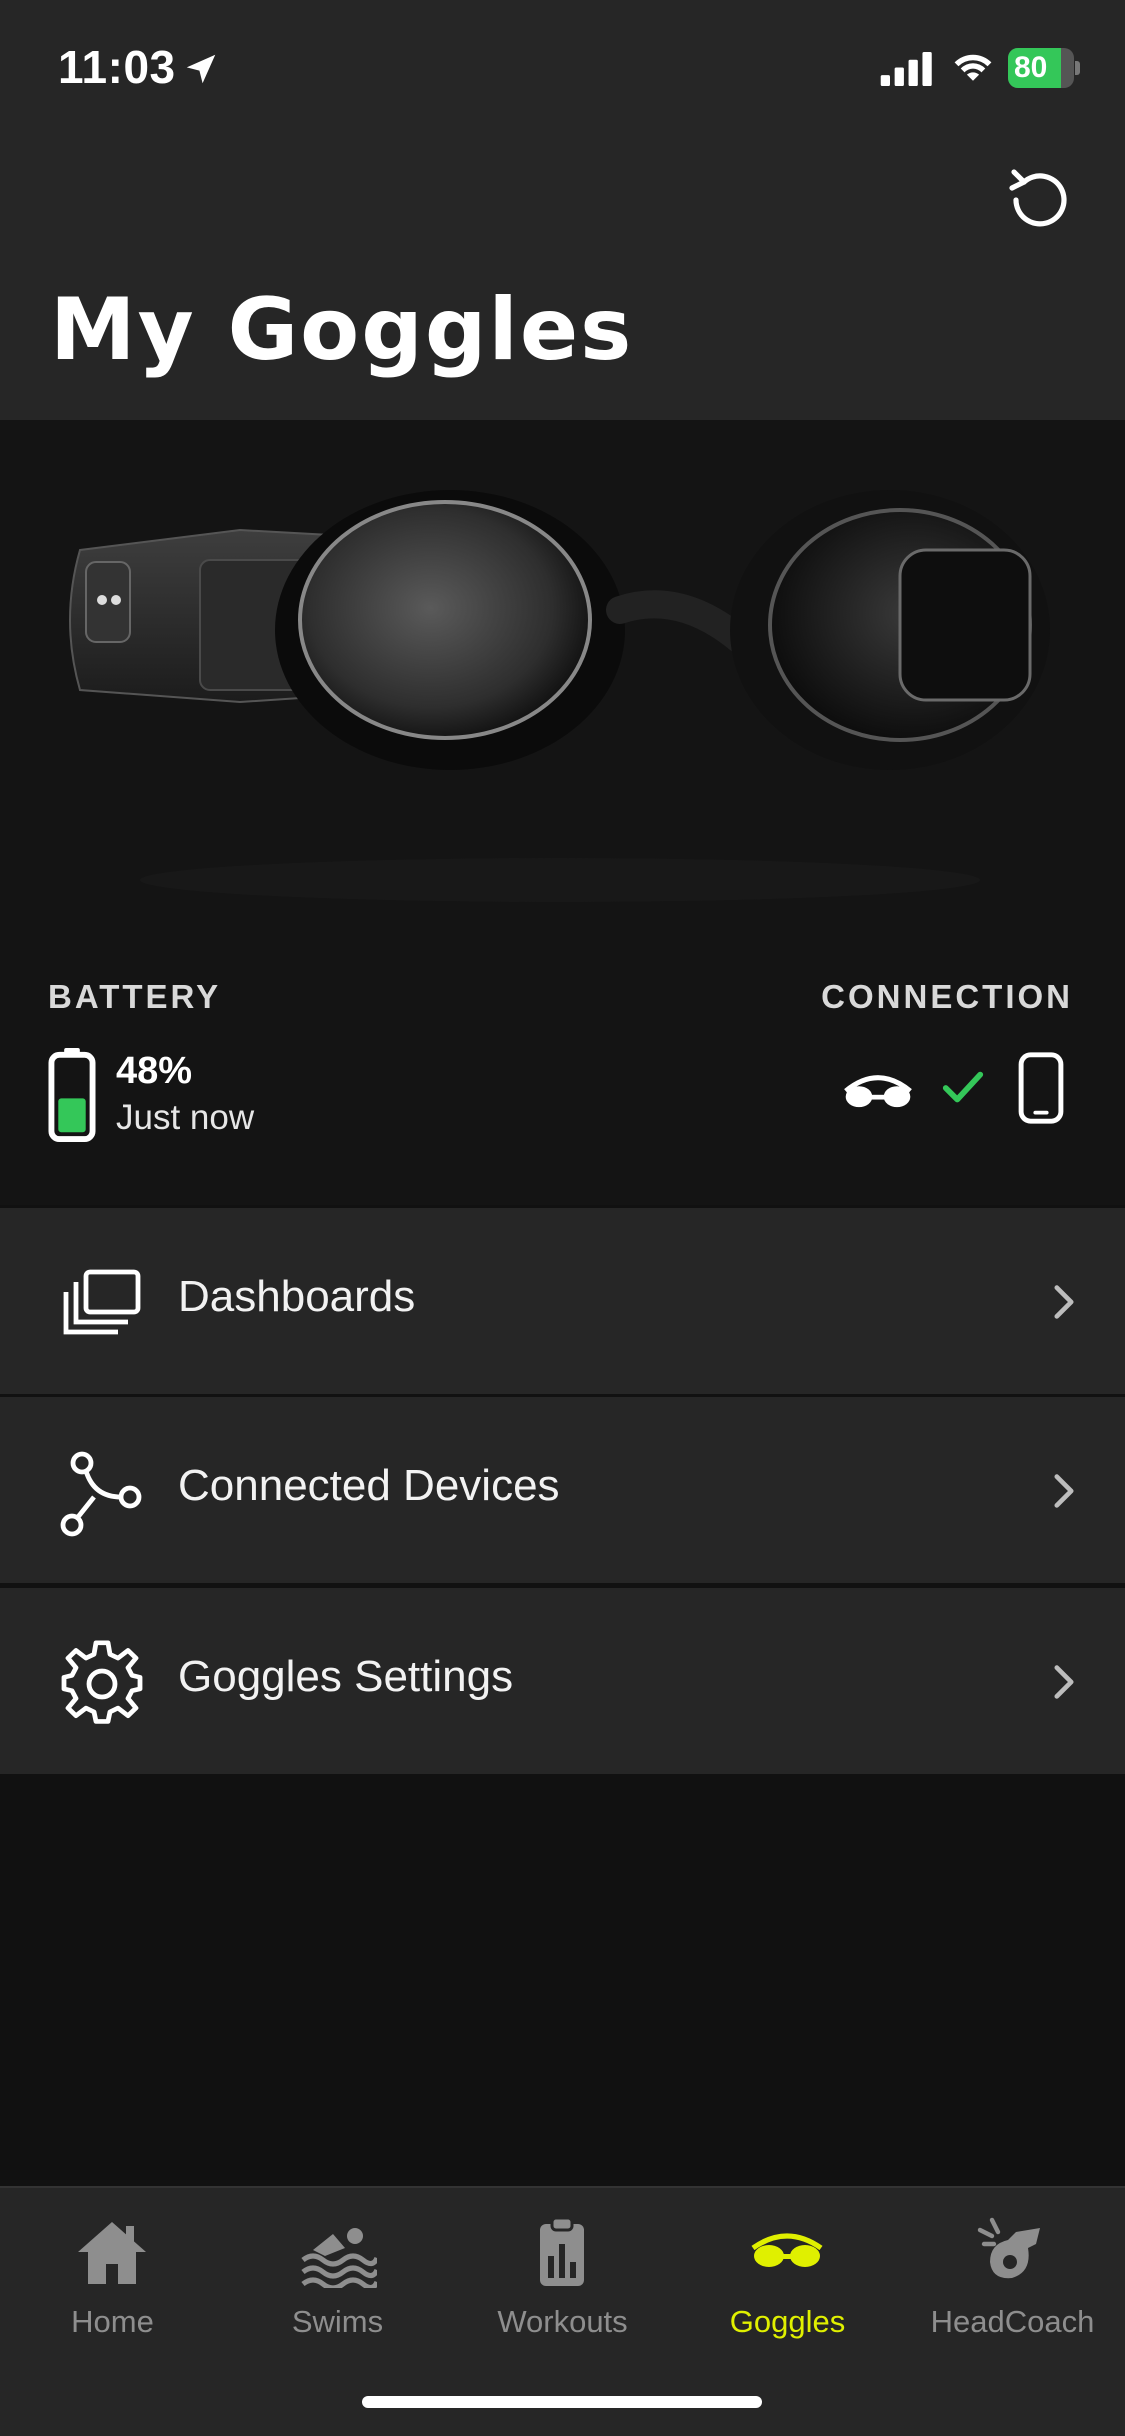 Image resolution: width=1125 pixels, height=2436 pixels. Describe the element at coordinates (154, 1071) in the screenshot. I see `battery-percent: 48%` at that location.